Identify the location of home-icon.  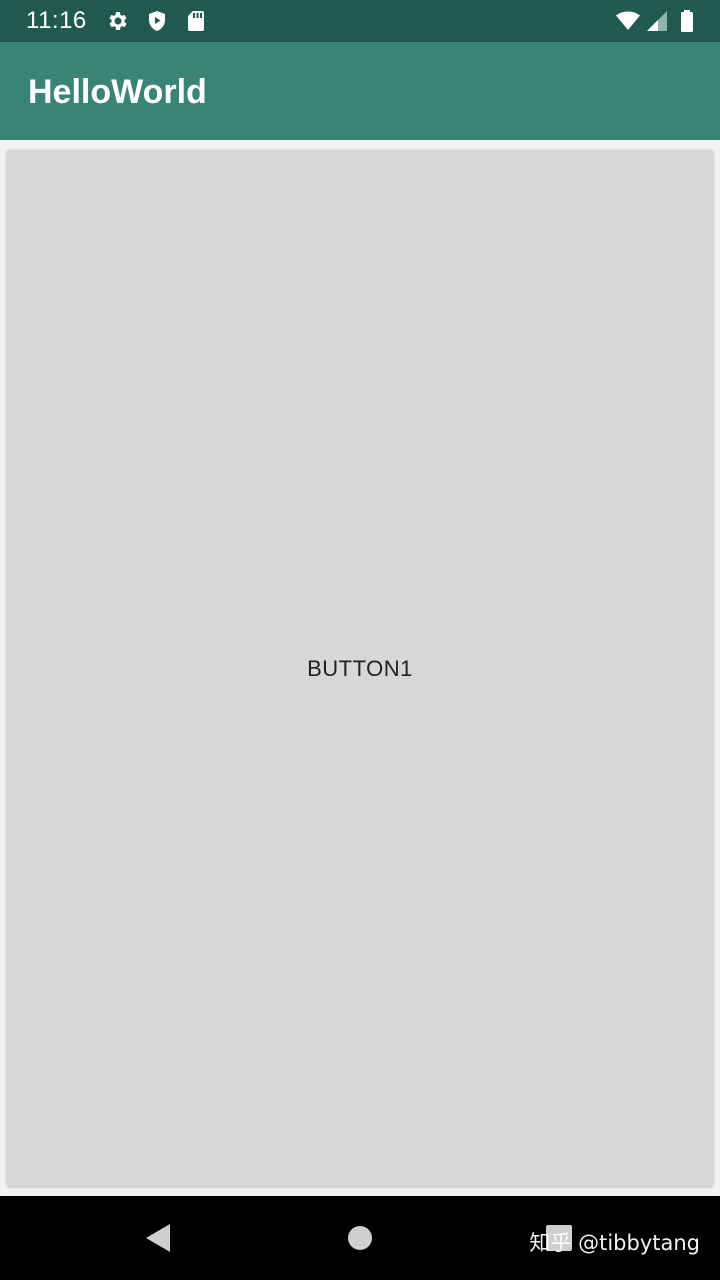
(360, 1238).